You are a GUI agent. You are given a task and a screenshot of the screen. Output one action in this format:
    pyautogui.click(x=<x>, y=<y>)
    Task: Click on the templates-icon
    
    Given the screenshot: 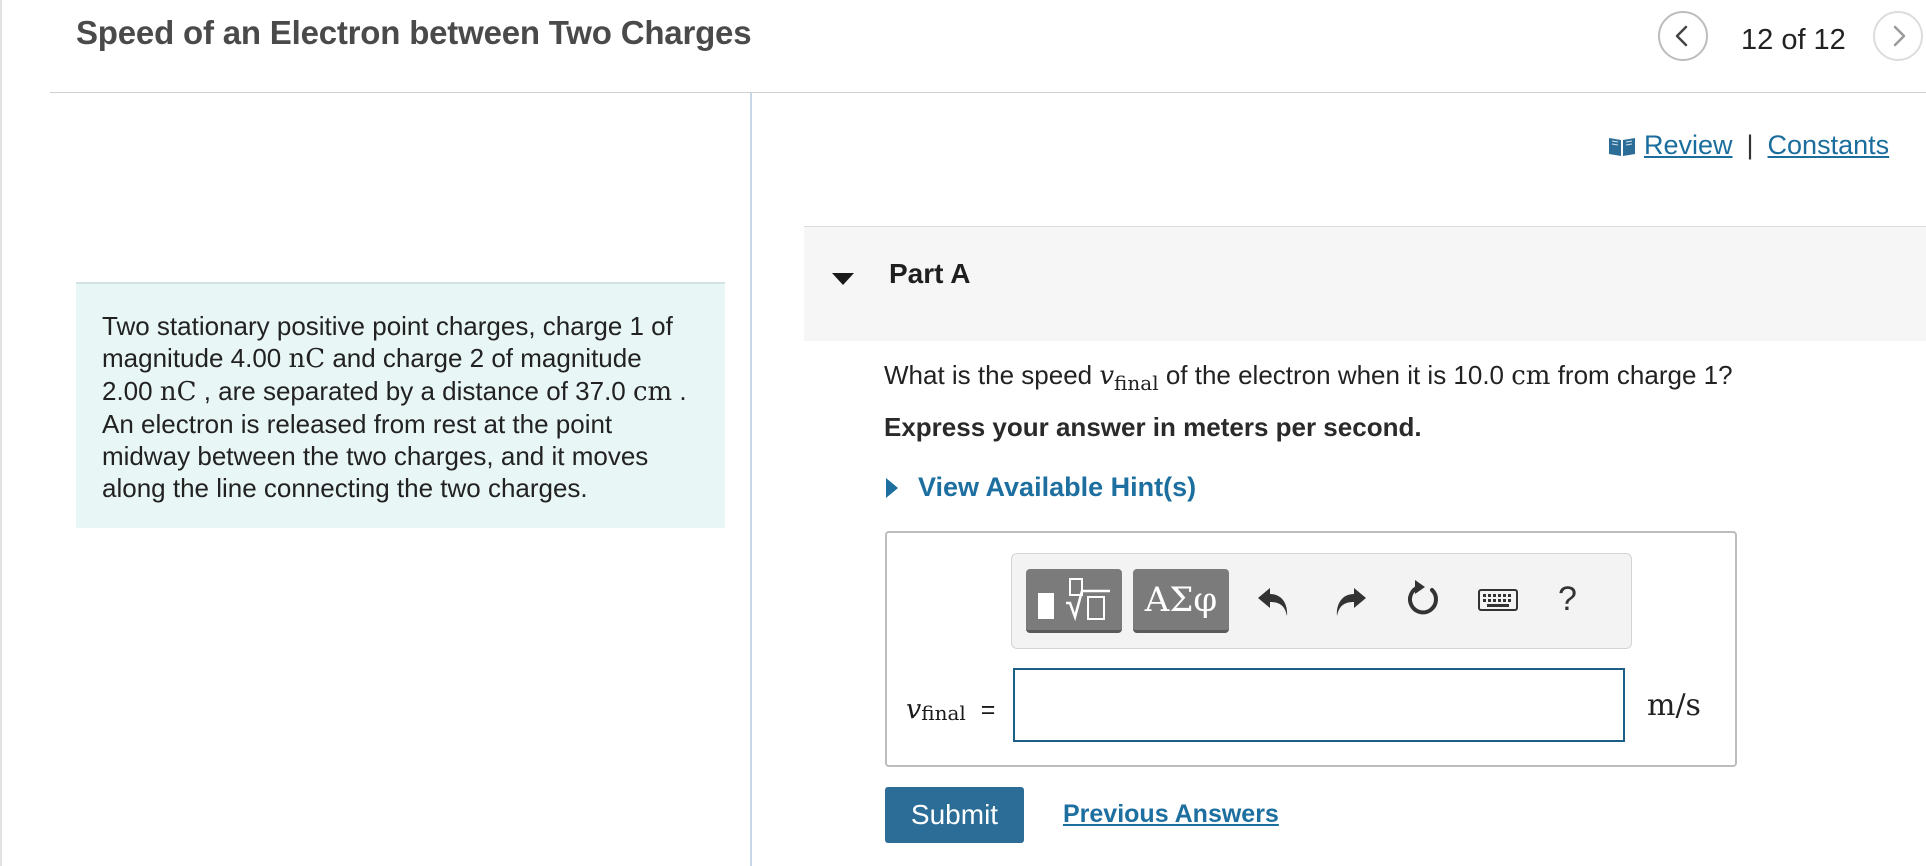 What is the action you would take?
    pyautogui.click(x=1074, y=600)
    